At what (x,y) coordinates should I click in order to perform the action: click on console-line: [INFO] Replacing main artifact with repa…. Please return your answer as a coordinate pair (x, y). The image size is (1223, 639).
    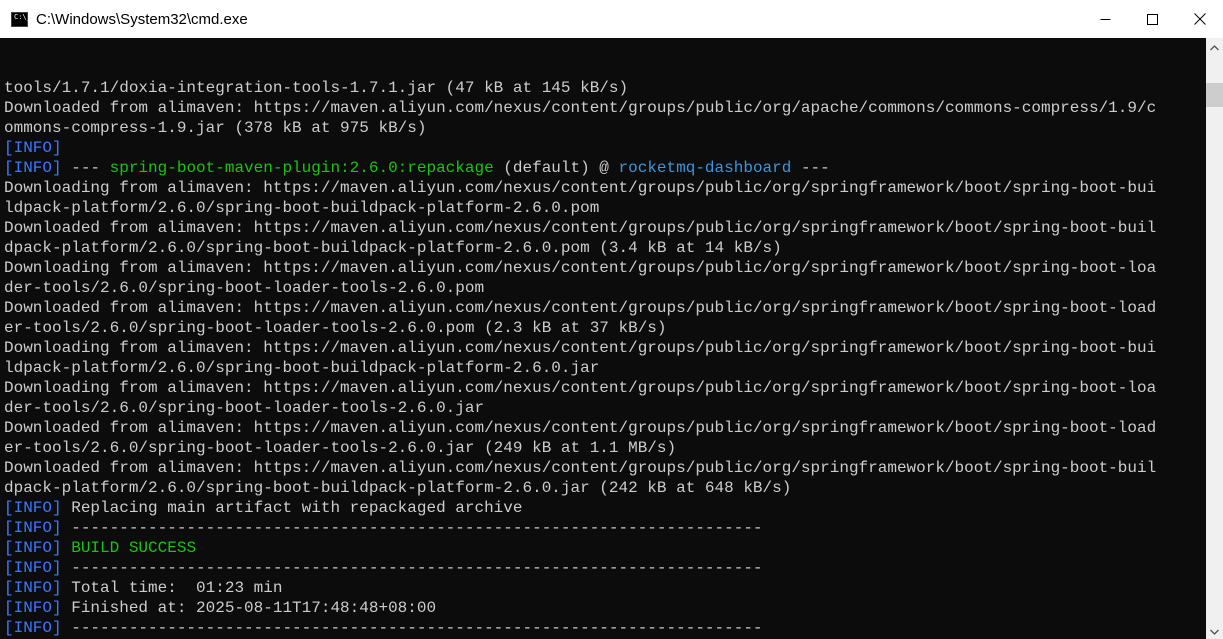
    Looking at the image, I should click on (263, 508).